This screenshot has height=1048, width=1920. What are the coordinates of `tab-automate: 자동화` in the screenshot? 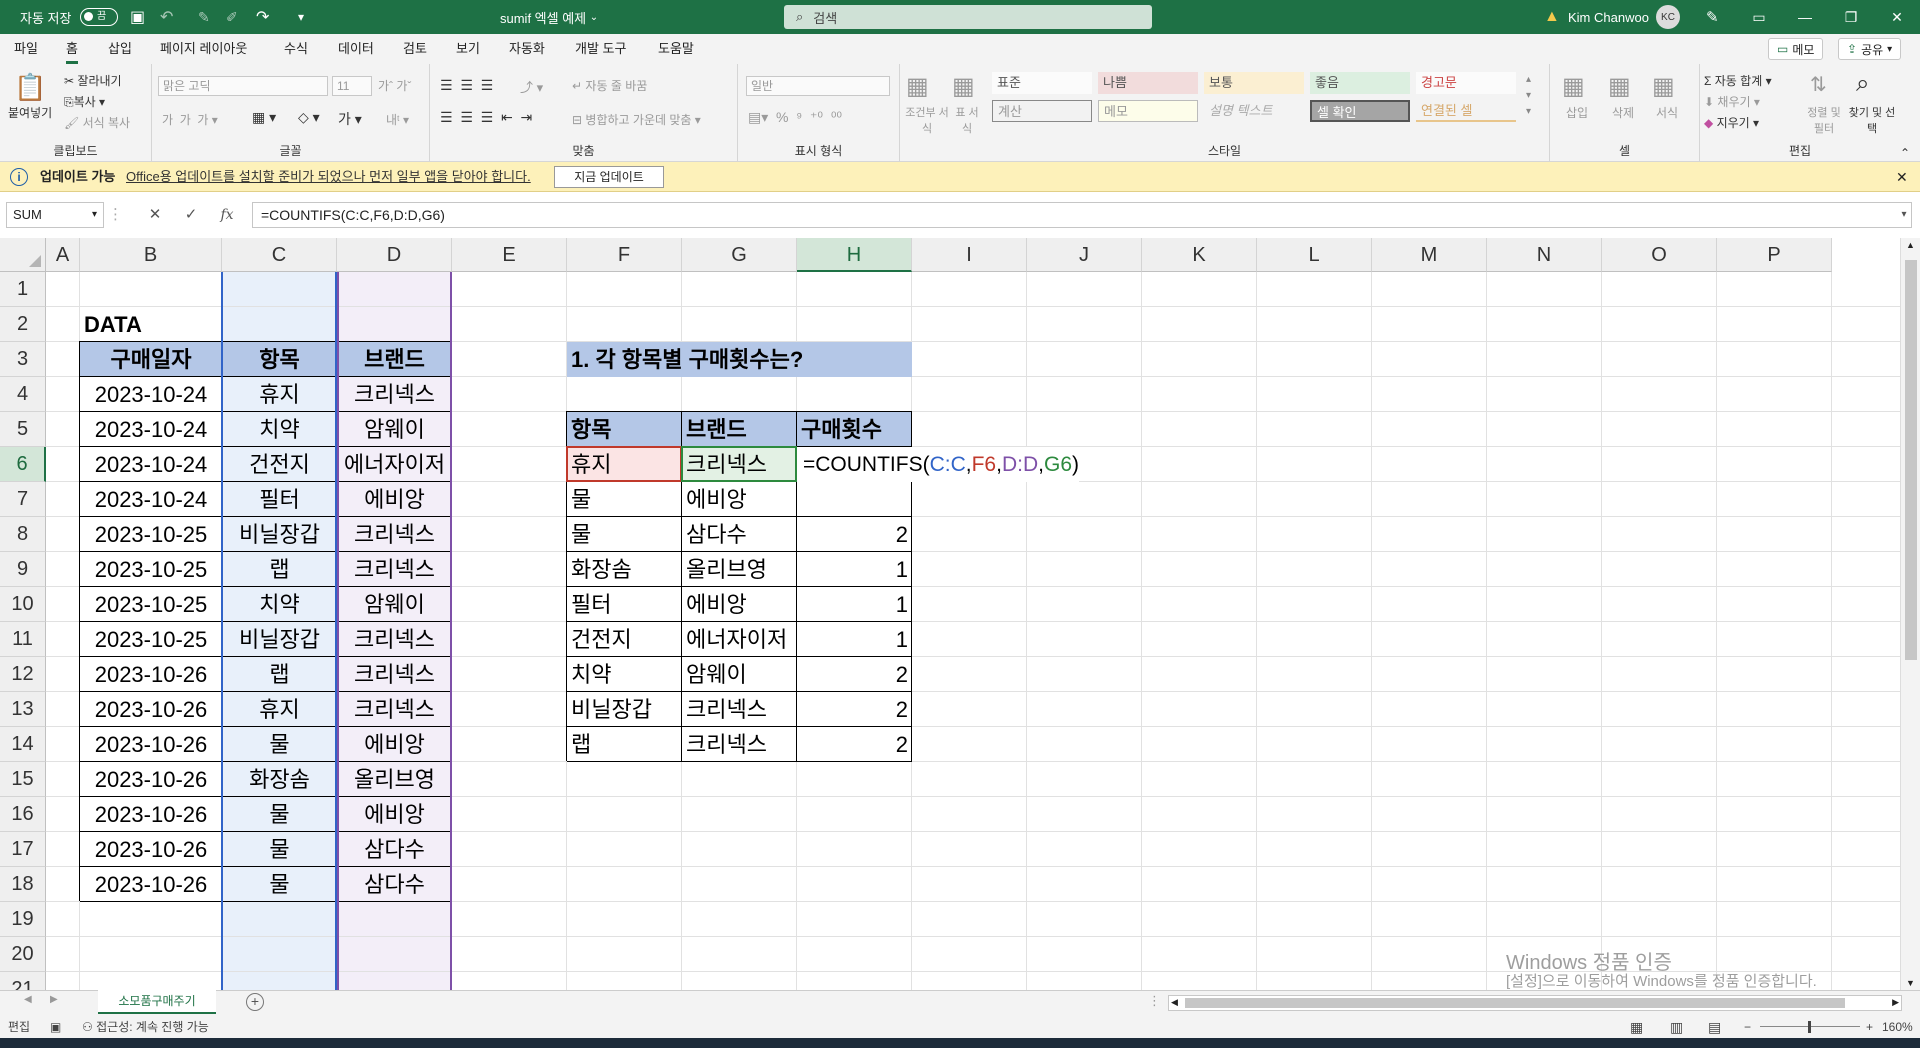 It's located at (527, 49).